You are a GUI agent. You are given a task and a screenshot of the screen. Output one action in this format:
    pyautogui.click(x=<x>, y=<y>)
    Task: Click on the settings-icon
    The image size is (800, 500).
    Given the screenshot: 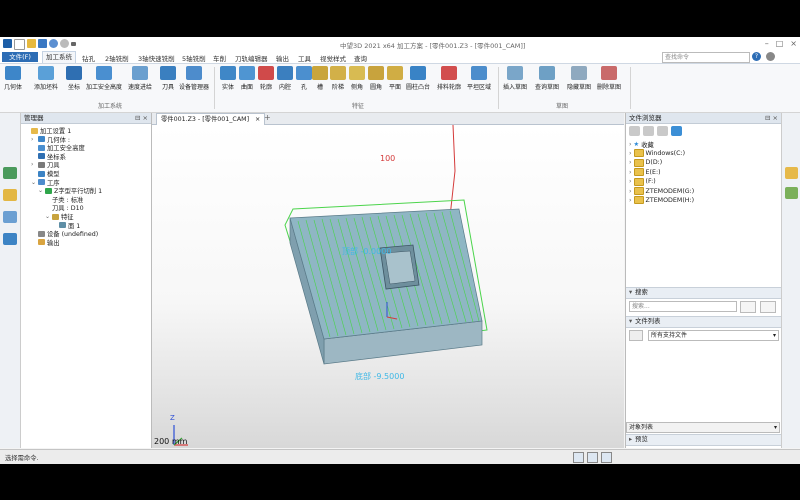 What is the action you would take?
    pyautogui.click(x=770, y=56)
    